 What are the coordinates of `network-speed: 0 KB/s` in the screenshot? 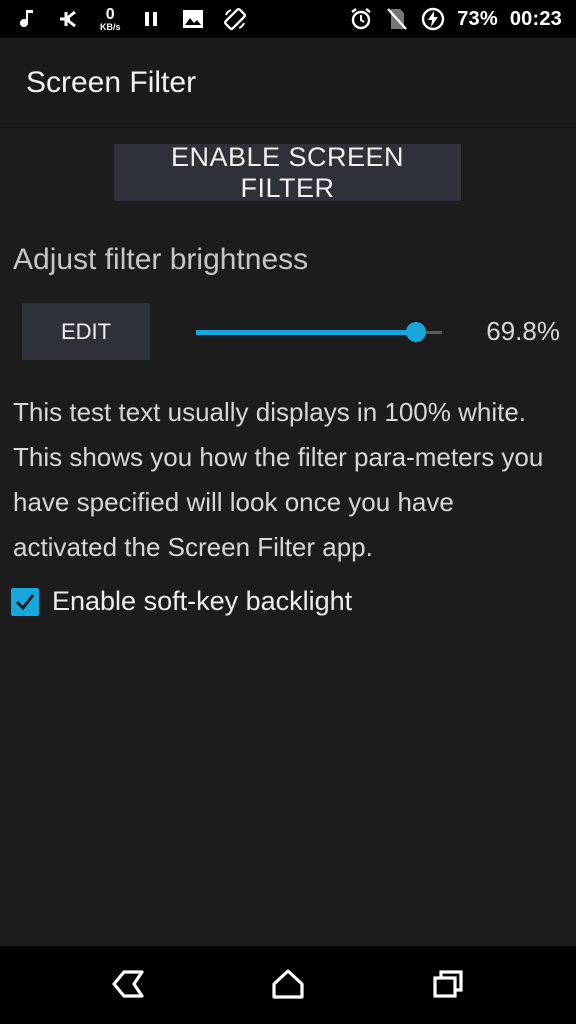 It's located at (110, 18).